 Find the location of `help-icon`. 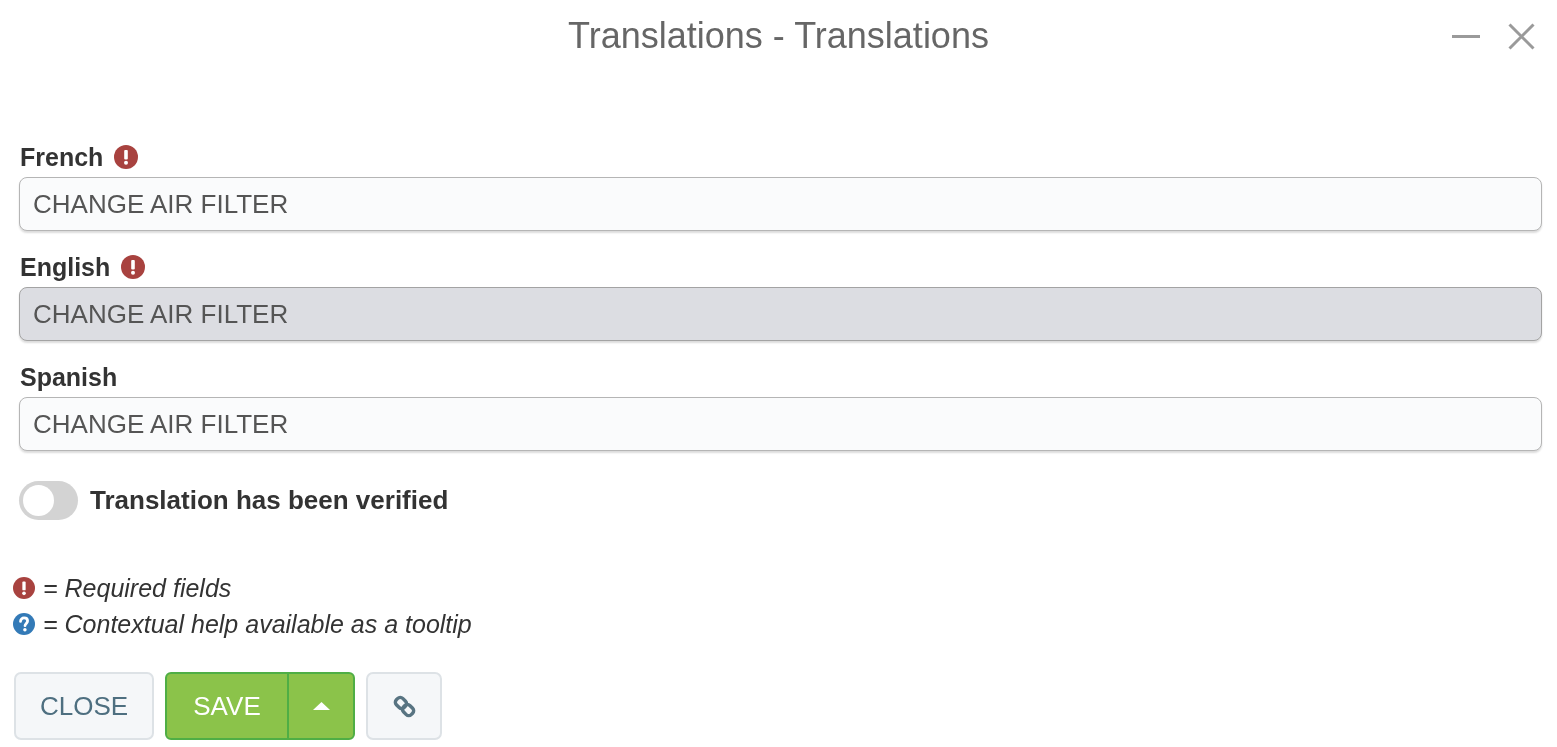

help-icon is located at coordinates (24, 624).